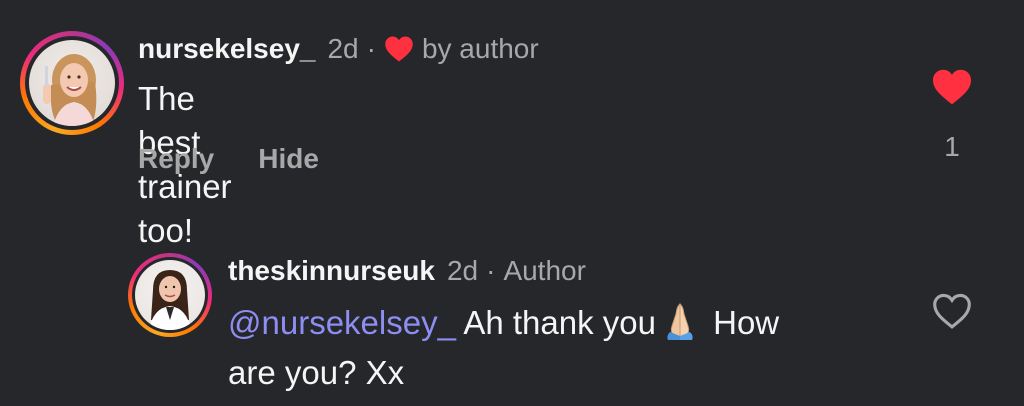 The width and height of the screenshot is (1024, 406). What do you see at coordinates (952, 311) in the screenshot?
I see `heart-outline-icon` at bounding box center [952, 311].